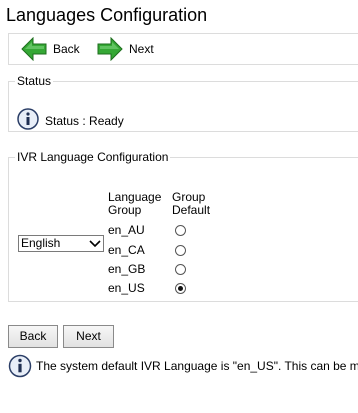  What do you see at coordinates (95, 244) in the screenshot?
I see `chevron-down-icon` at bounding box center [95, 244].